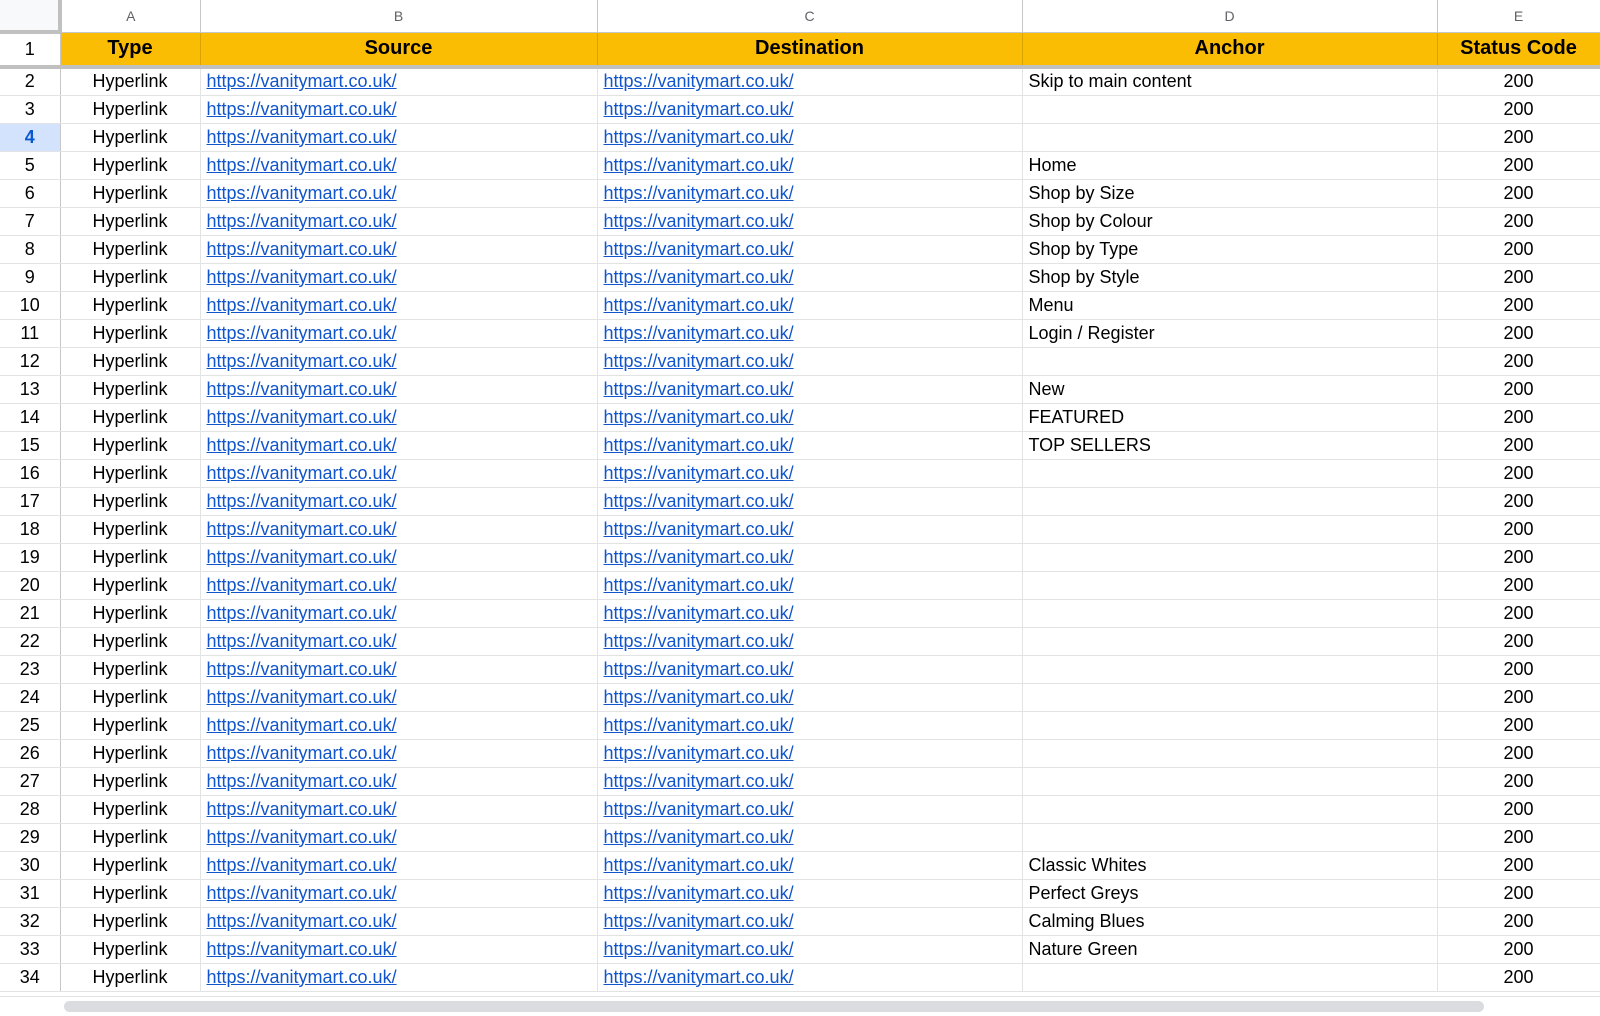  What do you see at coordinates (1230, 81) in the screenshot?
I see `cell-anchor: Skip to main content` at bounding box center [1230, 81].